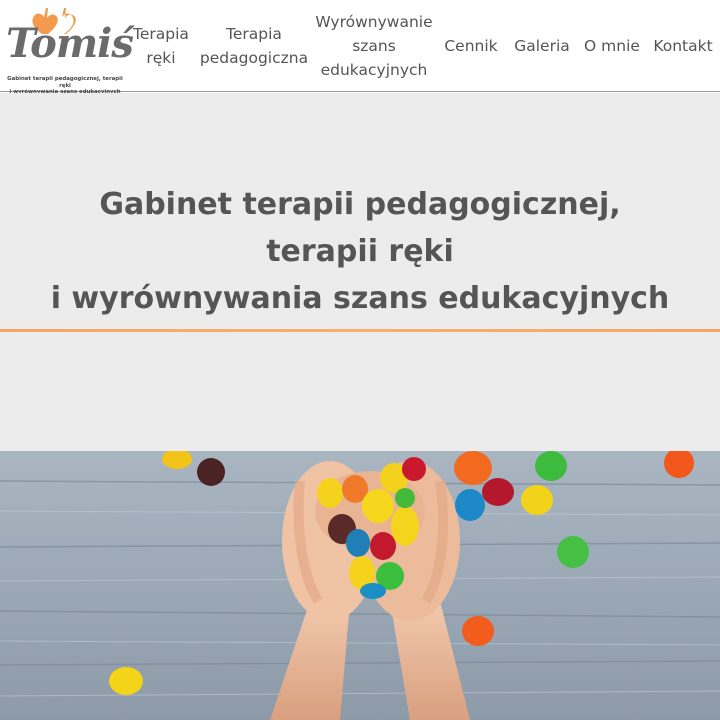 This screenshot has width=720, height=720. I want to click on nav-label: Kontakt, so click(683, 46).